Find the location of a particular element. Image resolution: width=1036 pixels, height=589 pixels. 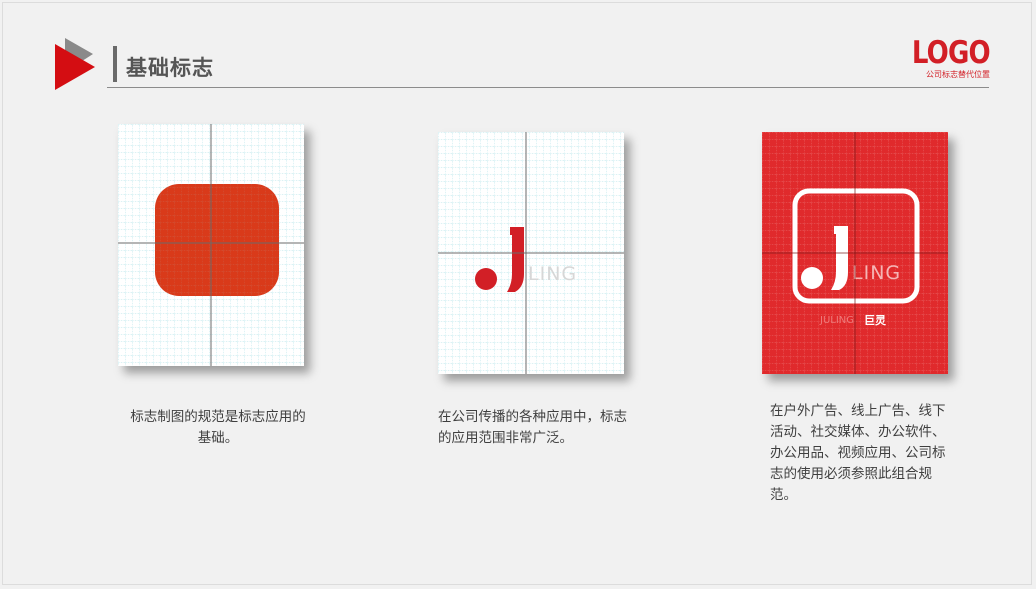

brand-logo-subtitle: 公司标志替代位置 is located at coordinates (958, 74).